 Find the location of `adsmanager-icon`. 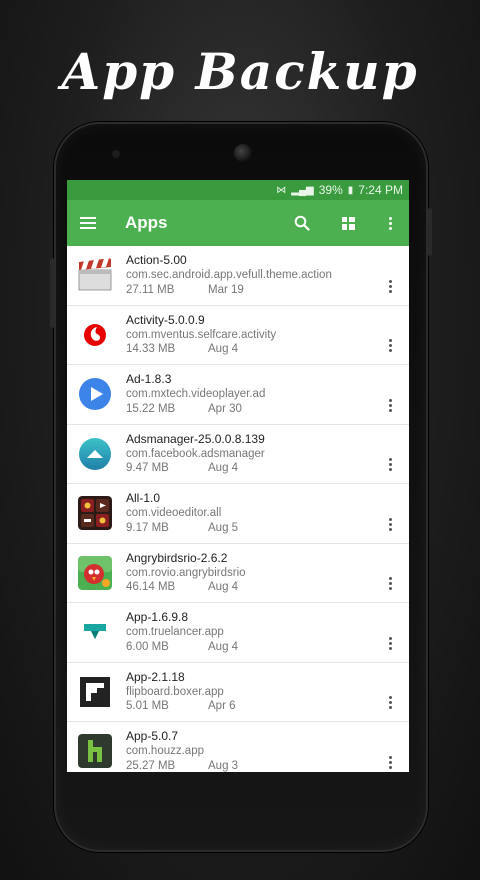

adsmanager-icon is located at coordinates (95, 454).